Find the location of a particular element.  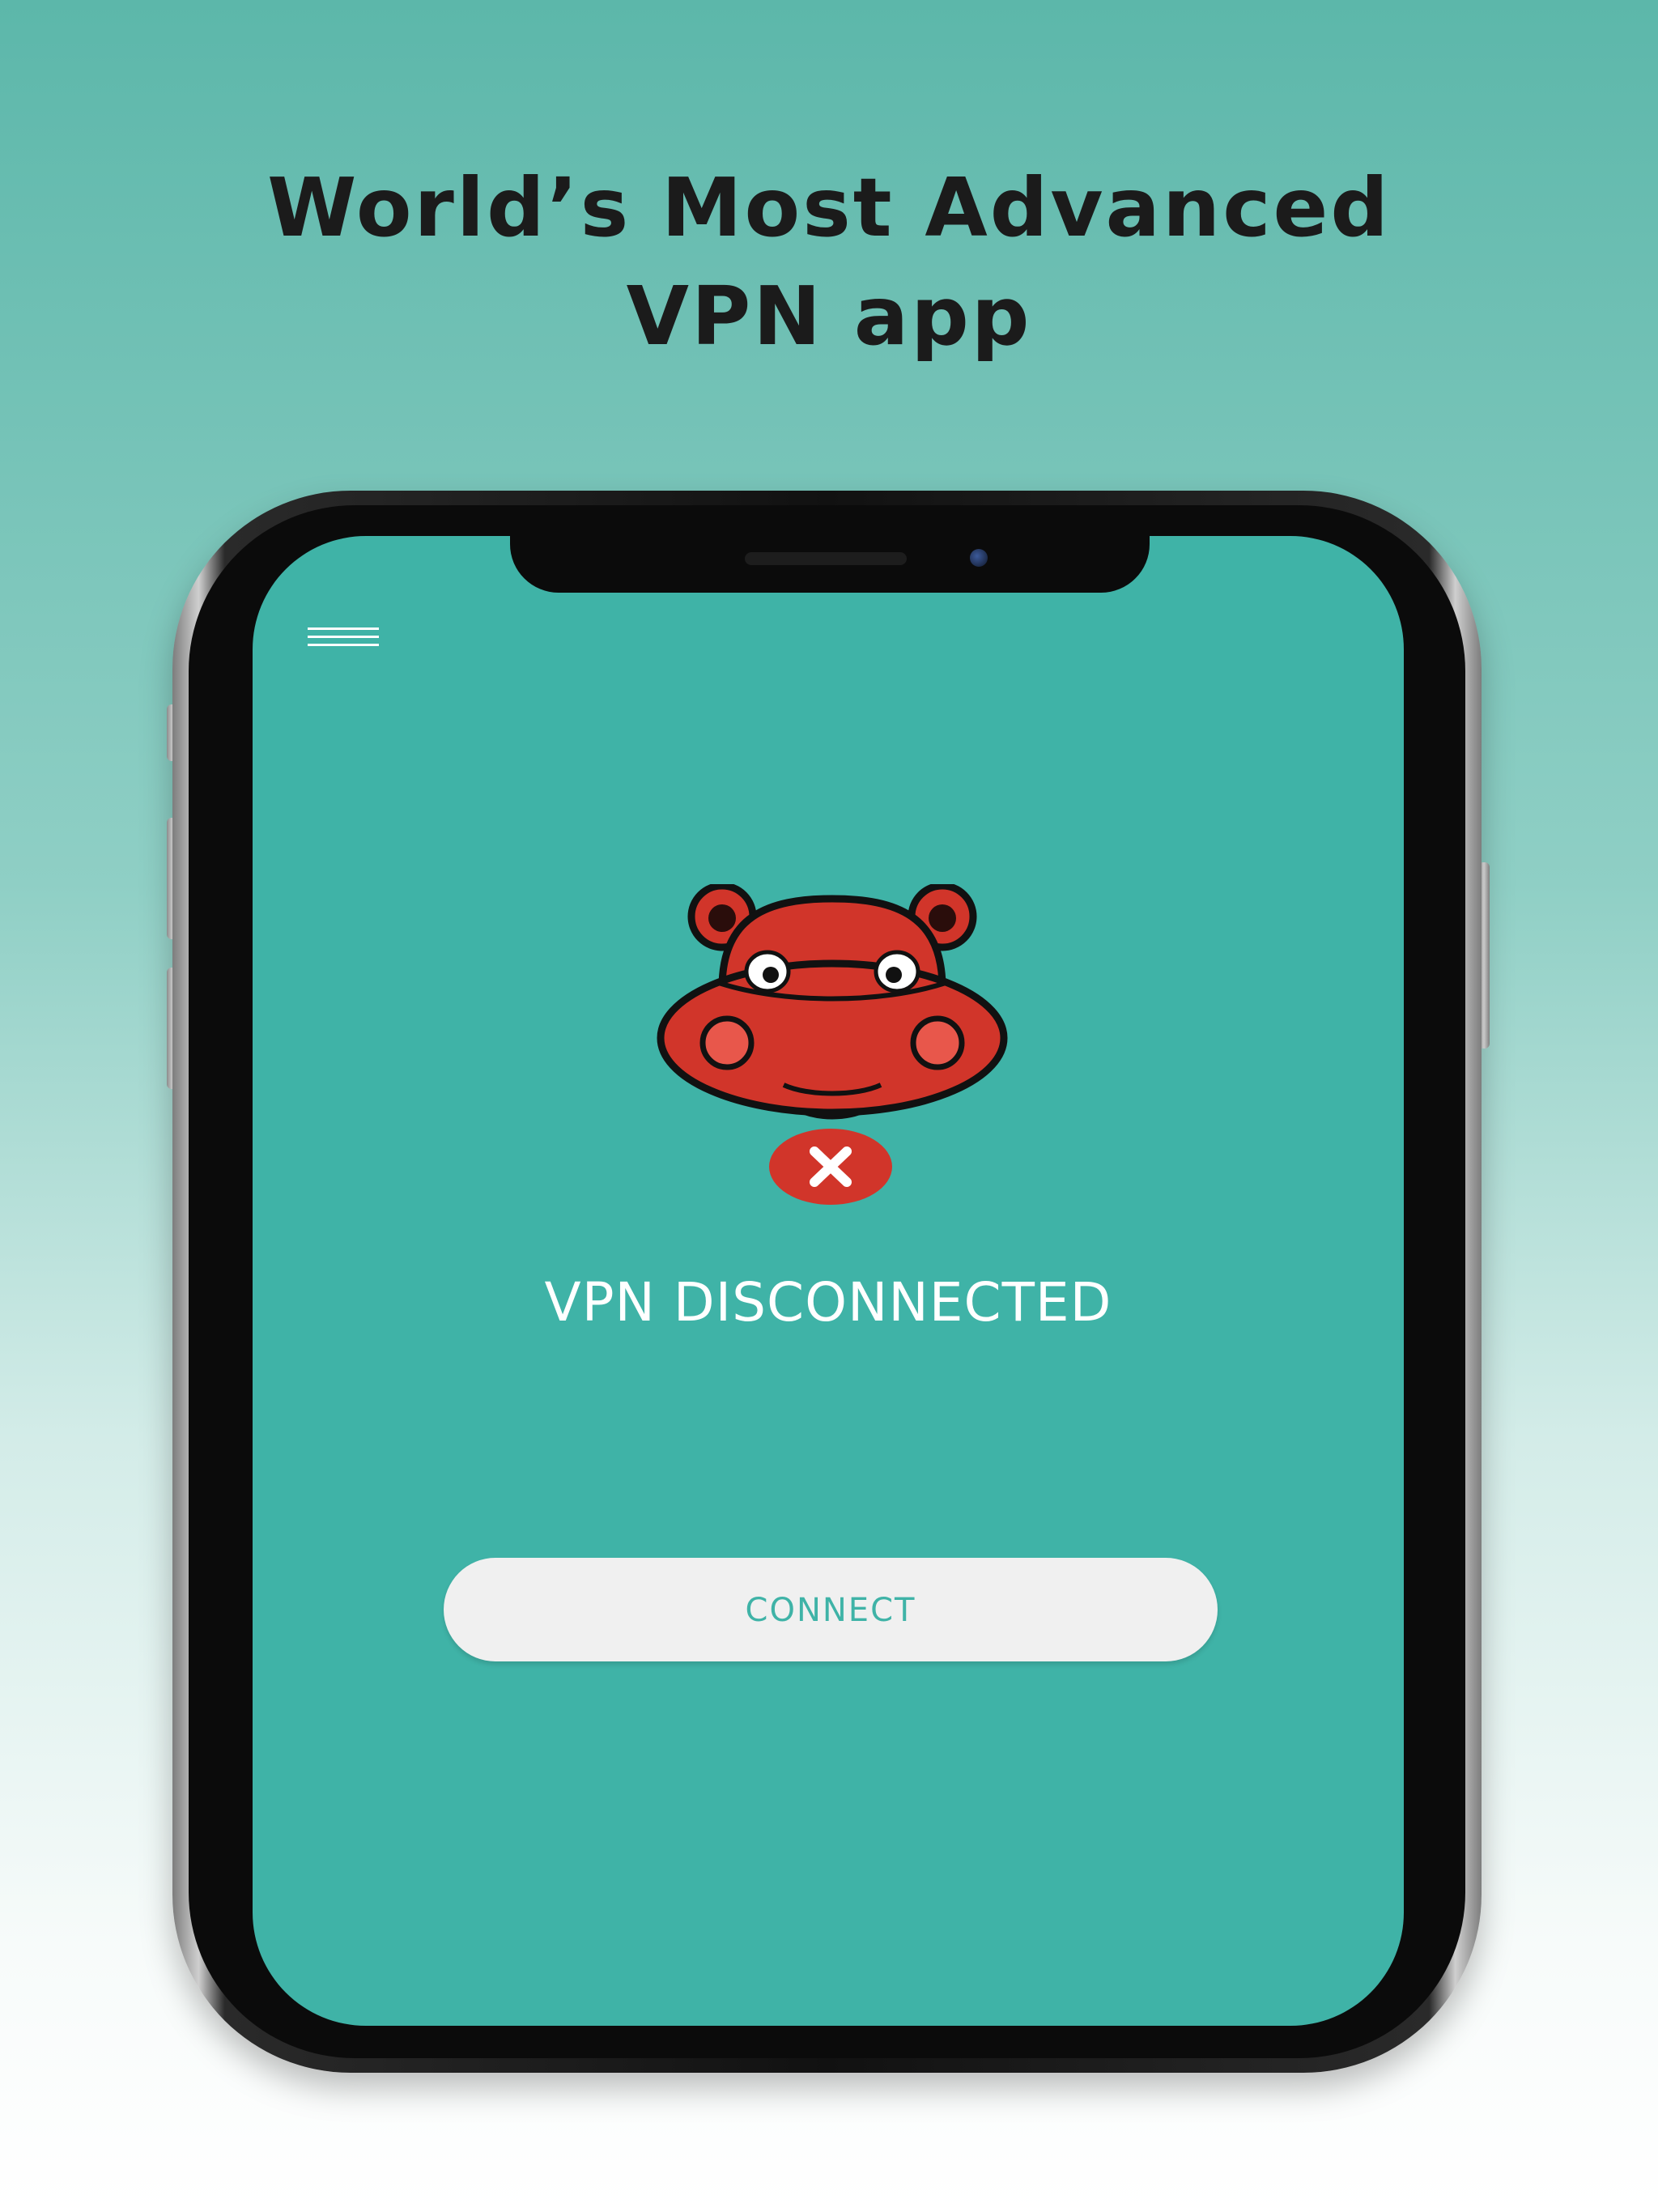

front-camera is located at coordinates (979, 558).